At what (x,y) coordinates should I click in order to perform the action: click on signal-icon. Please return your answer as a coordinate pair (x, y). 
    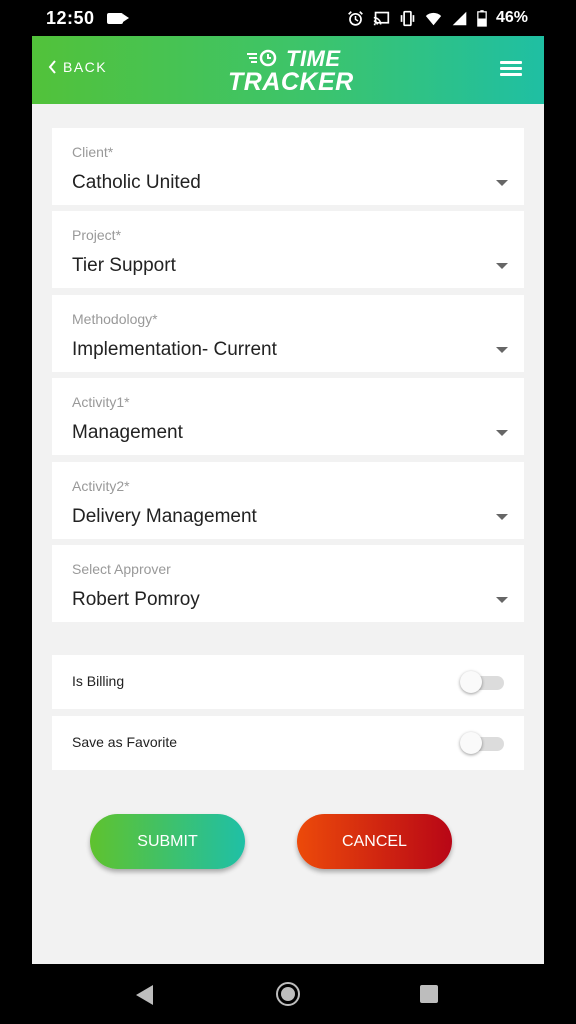
    Looking at the image, I should click on (459, 18).